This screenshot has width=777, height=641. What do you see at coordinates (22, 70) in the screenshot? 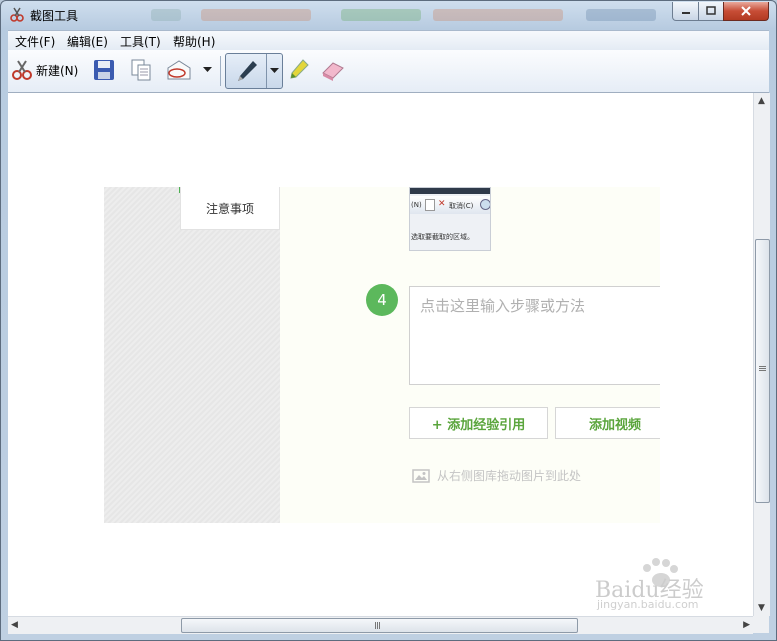
I see `scissors-icon` at bounding box center [22, 70].